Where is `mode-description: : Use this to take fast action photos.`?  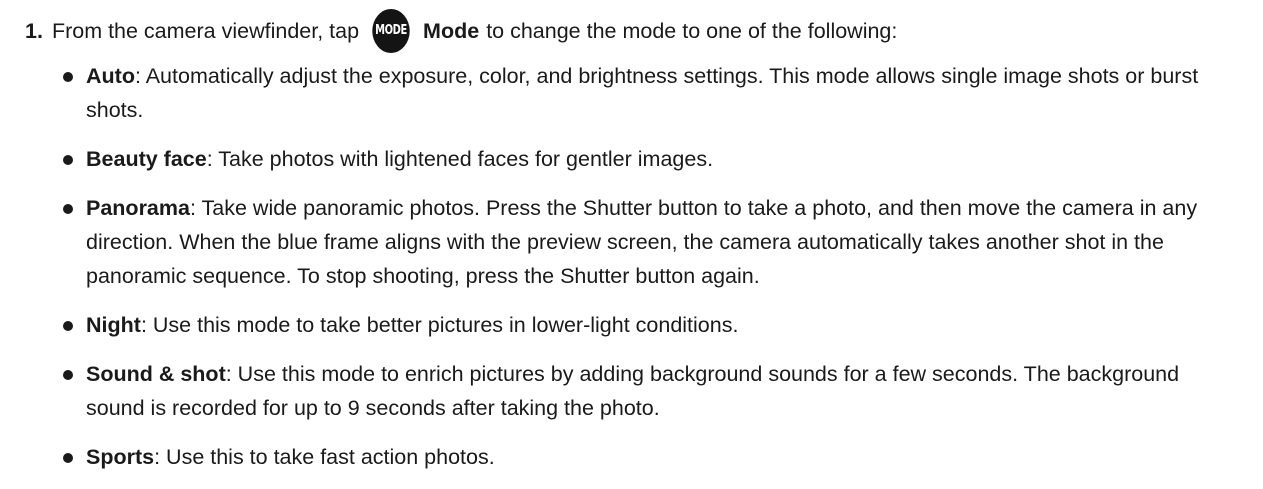 mode-description: : Use this to take fast action photos. is located at coordinates (324, 457).